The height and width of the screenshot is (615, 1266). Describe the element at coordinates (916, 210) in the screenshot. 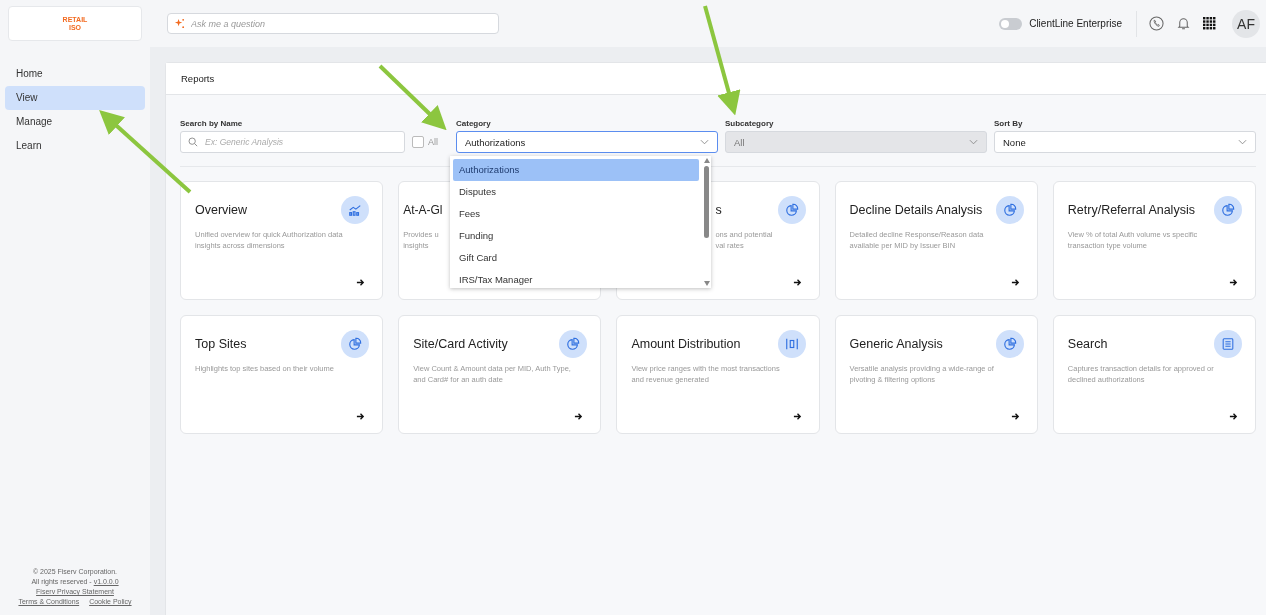

I see `card-title: Decline Details Analysis` at that location.